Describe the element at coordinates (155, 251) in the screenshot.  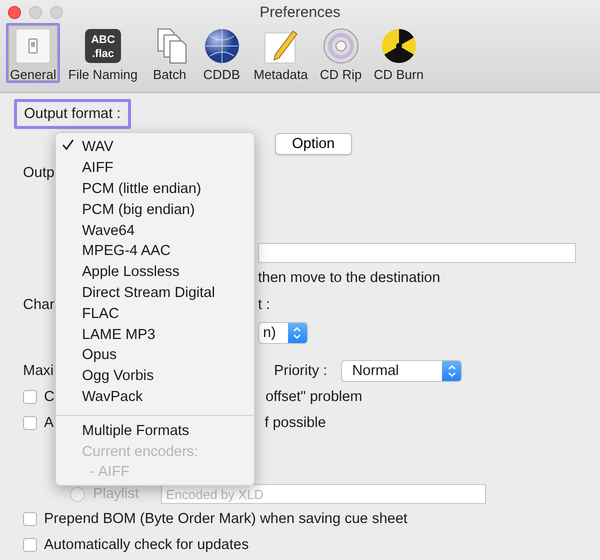
I see `menu-item: MPEG-4 AAC` at that location.